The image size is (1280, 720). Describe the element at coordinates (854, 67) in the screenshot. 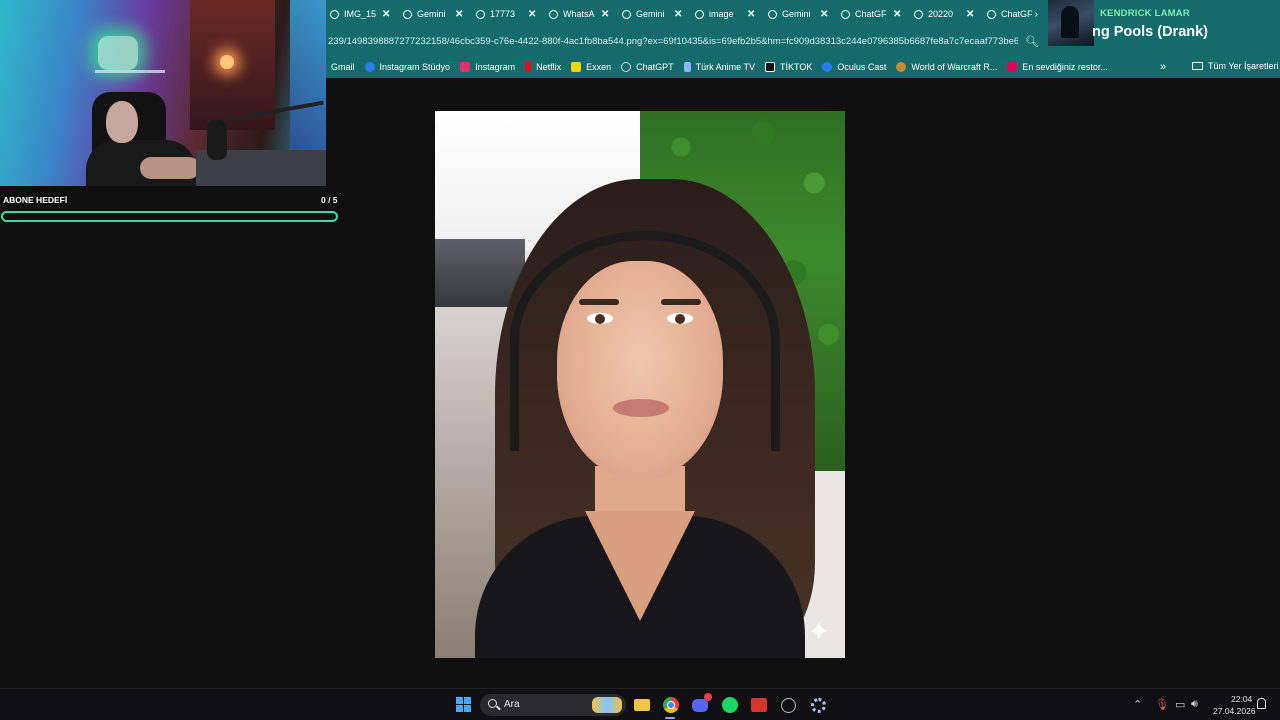

I see `bookmark-oculus-cast: Oculus Cast` at that location.